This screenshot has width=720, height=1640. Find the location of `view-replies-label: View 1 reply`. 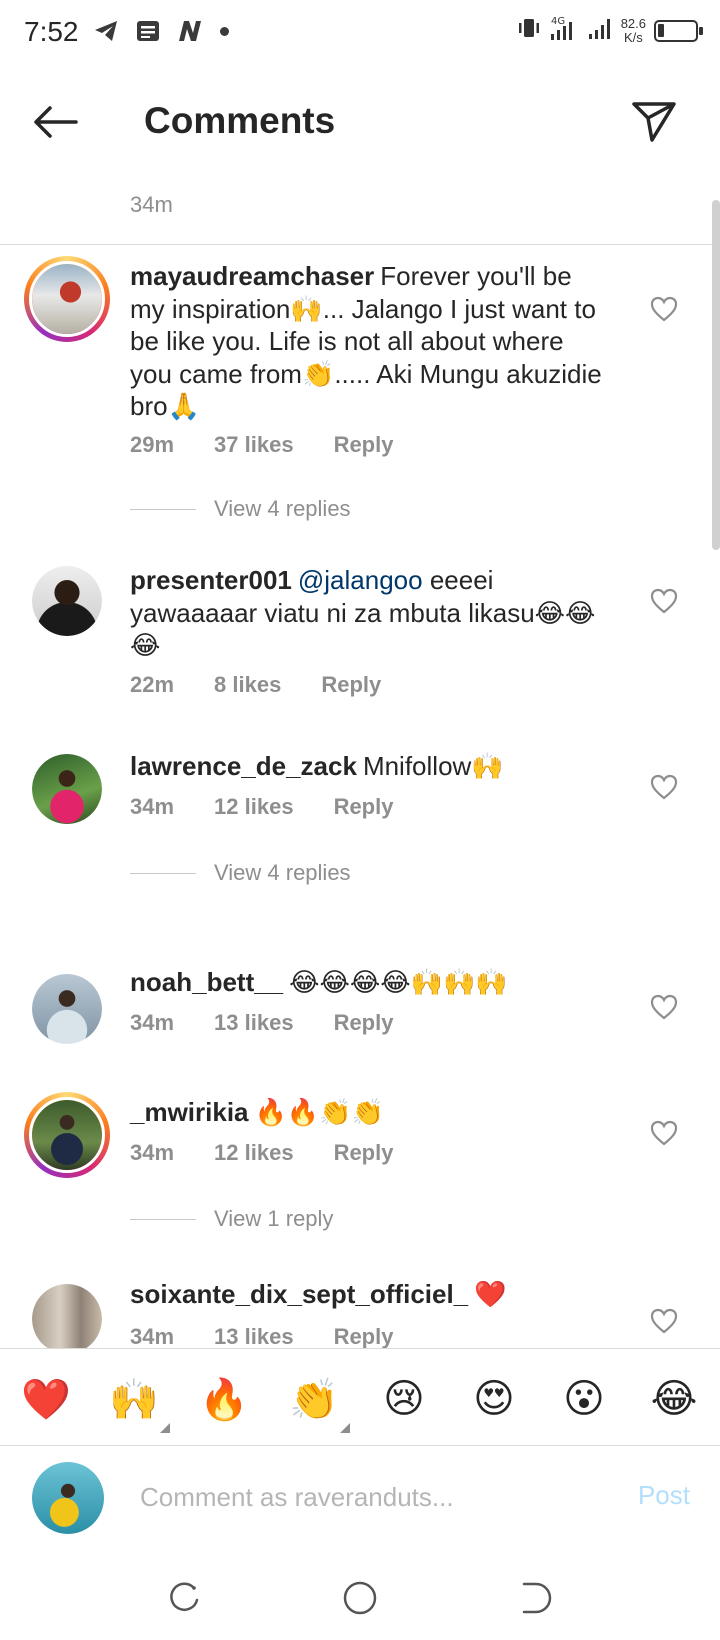

view-replies-label: View 1 reply is located at coordinates (274, 1218).